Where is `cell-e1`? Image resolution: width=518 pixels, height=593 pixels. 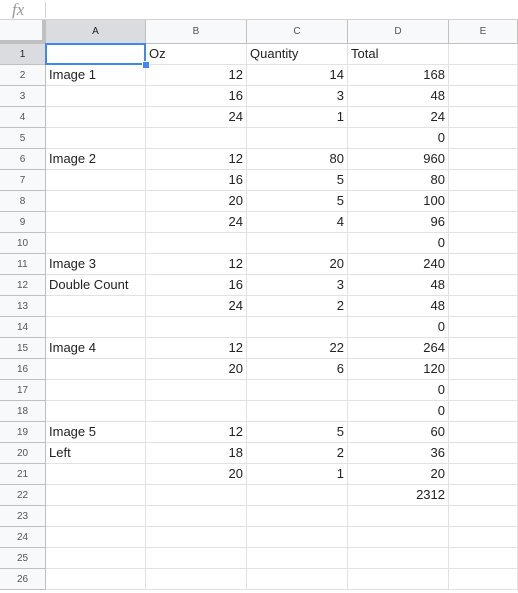 cell-e1 is located at coordinates (483, 54).